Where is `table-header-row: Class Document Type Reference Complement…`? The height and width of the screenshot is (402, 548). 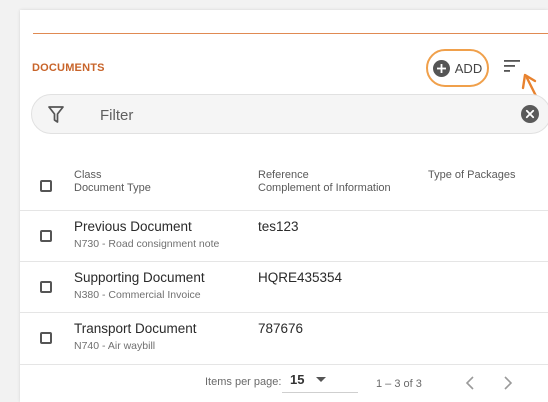 table-header-row: Class Document Type Reference Complement… is located at coordinates (284, 185).